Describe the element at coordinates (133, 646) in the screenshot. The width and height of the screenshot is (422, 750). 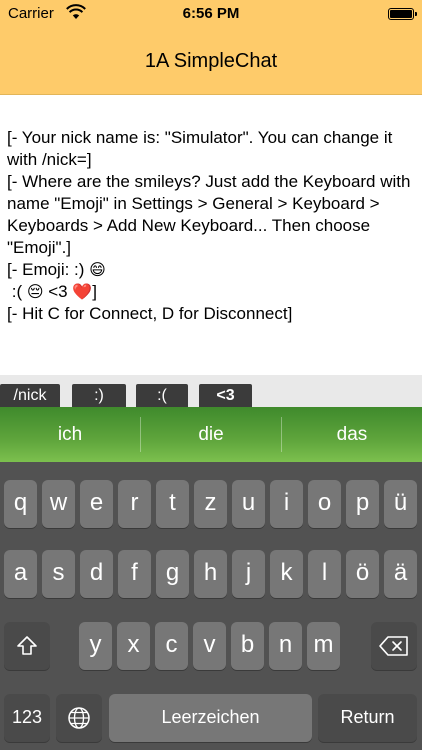
I see `key-x: x` at that location.